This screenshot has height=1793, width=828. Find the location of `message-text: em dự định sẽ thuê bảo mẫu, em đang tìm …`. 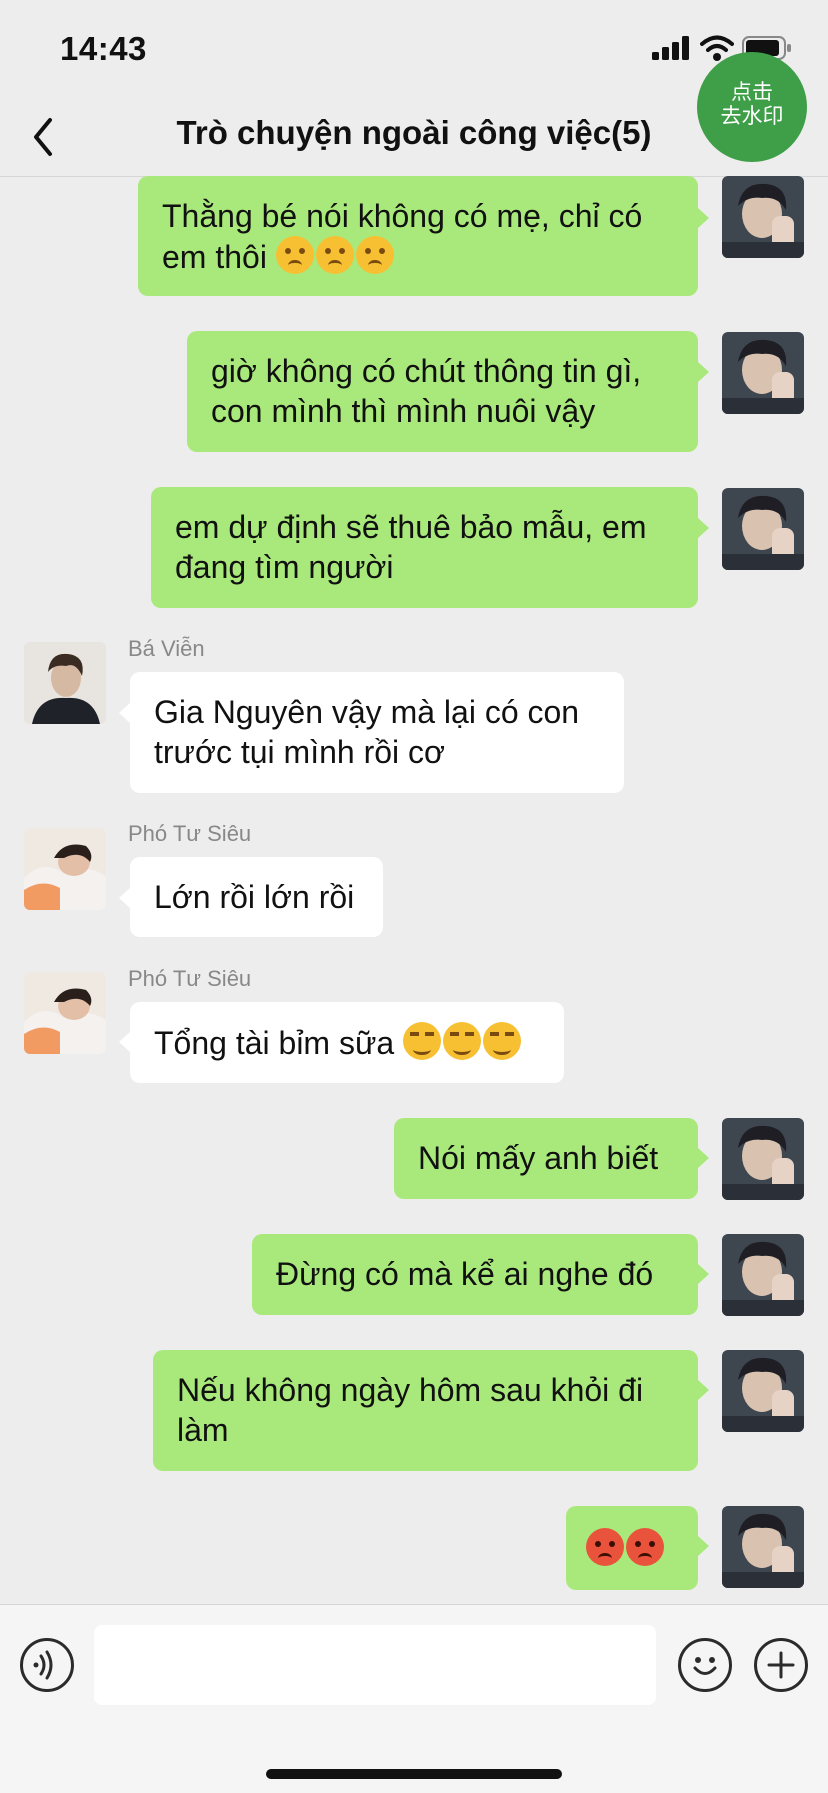

message-text: em dự định sẽ thuê bảo mẫu, em đang tìm … is located at coordinates (411, 547).